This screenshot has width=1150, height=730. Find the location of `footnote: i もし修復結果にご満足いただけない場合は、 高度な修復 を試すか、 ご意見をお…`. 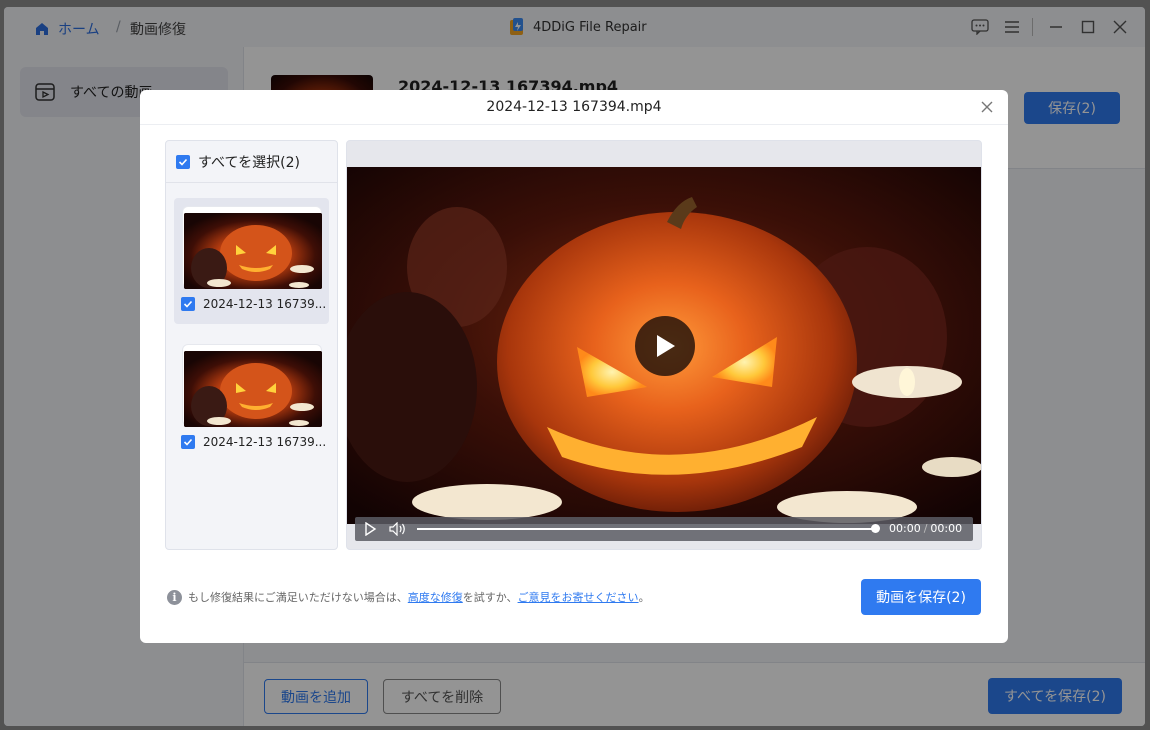

footnote: i もし修復結果にご満足いただけない場合は、 高度な修復 を試すか、 ご意見をお… is located at coordinates (408, 597).